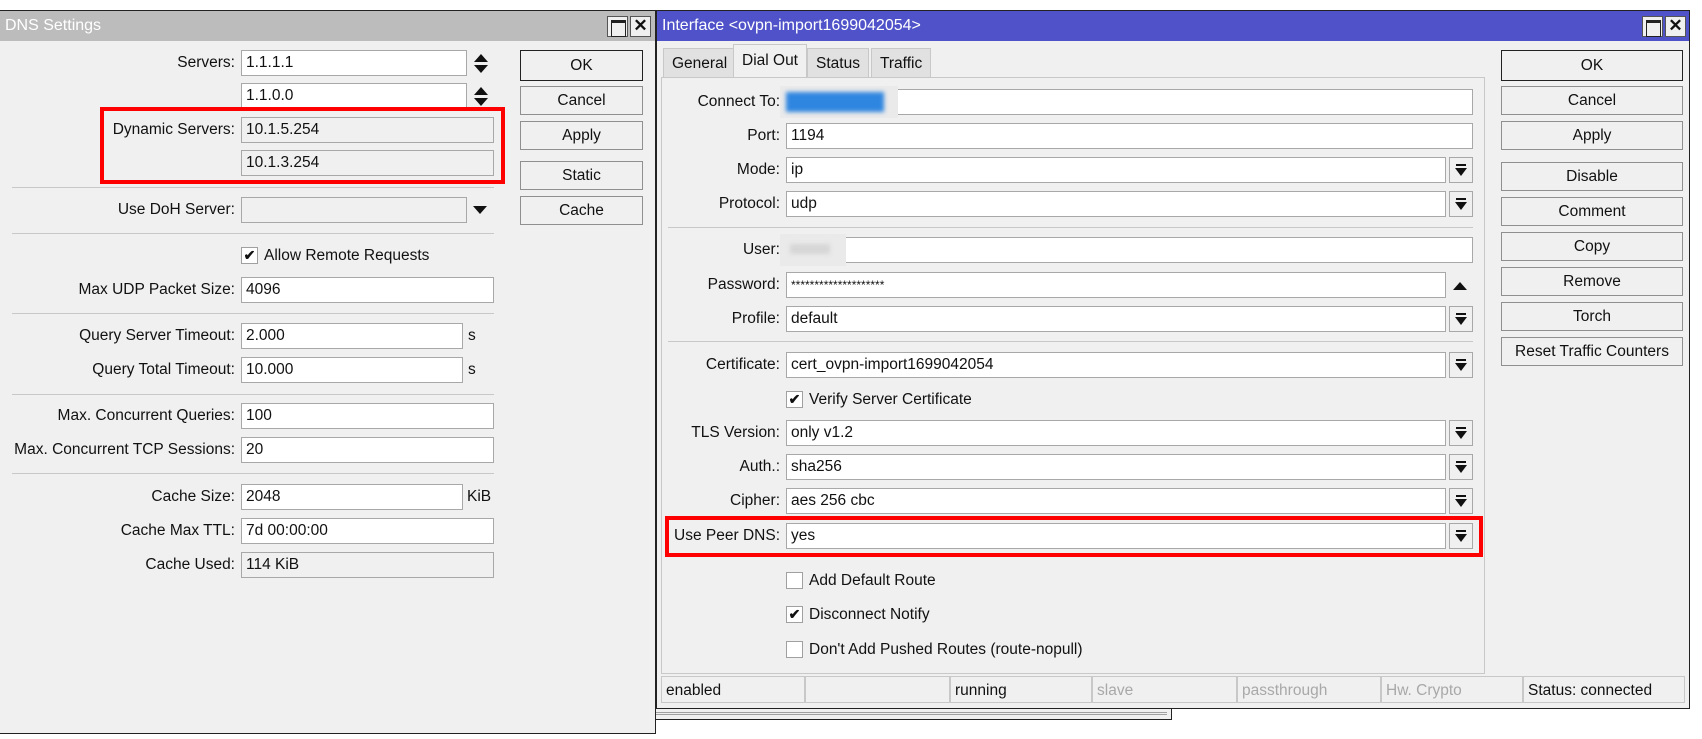  Describe the element at coordinates (1116, 467) in the screenshot. I see `auth-select: sha256` at that location.